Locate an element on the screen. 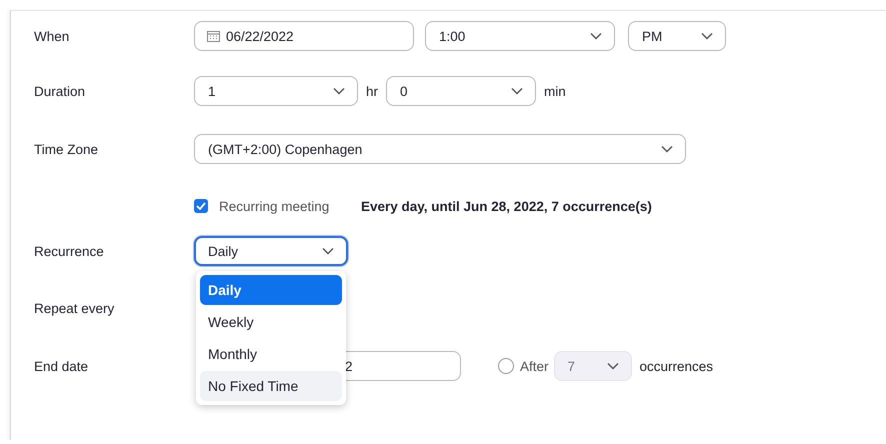 The width and height of the screenshot is (886, 444). time-select: 1:00 is located at coordinates (520, 36).